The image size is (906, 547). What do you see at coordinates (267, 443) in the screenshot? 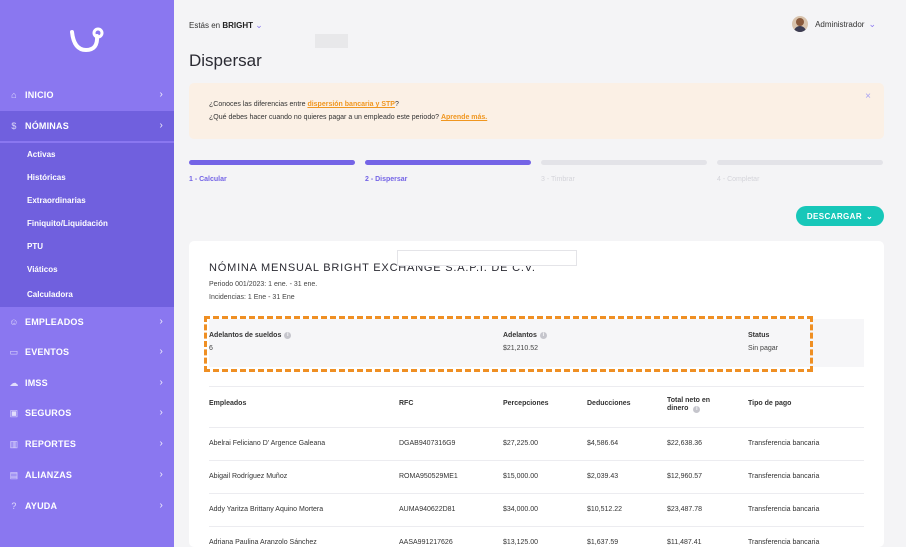
I see `employee-name: Abelrai Feliciano D' Argence Galeana` at bounding box center [267, 443].